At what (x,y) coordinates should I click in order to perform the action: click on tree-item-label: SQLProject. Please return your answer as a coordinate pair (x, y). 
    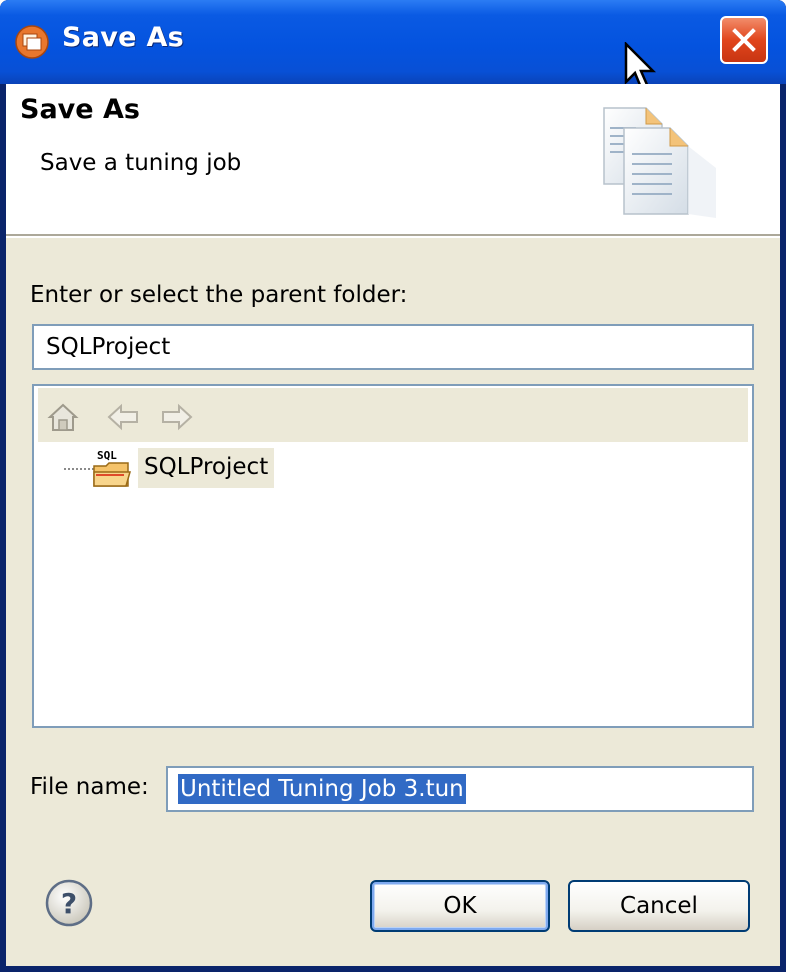
    Looking at the image, I should click on (206, 468).